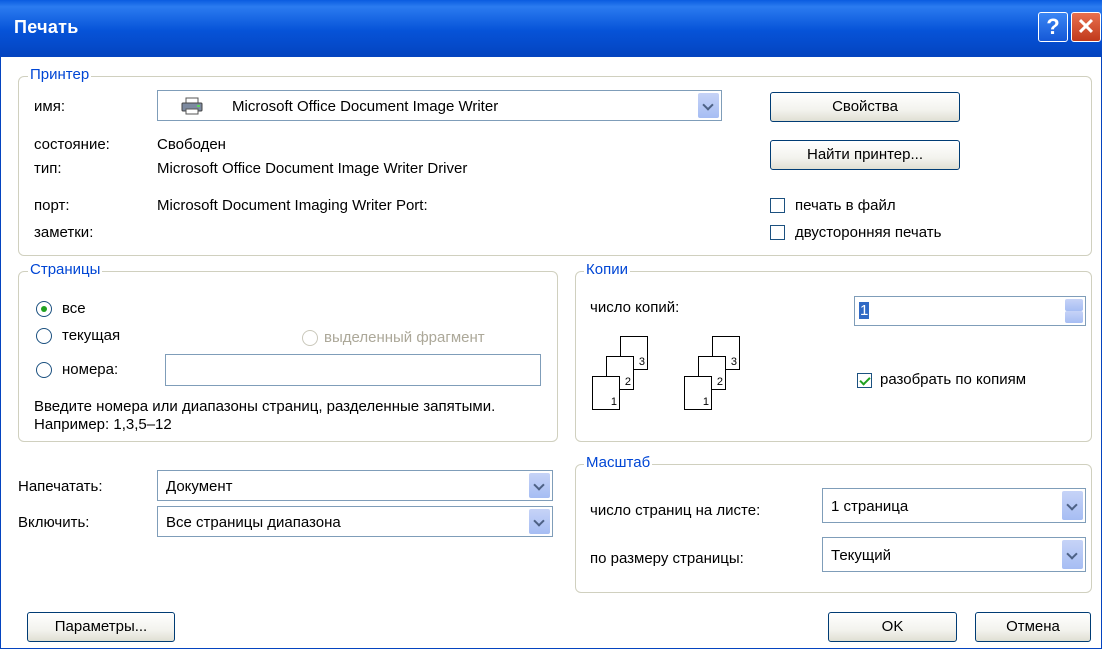 The width and height of the screenshot is (1102, 649). What do you see at coordinates (551, 28) in the screenshot?
I see `title-bar: Печать ? ✕` at bounding box center [551, 28].